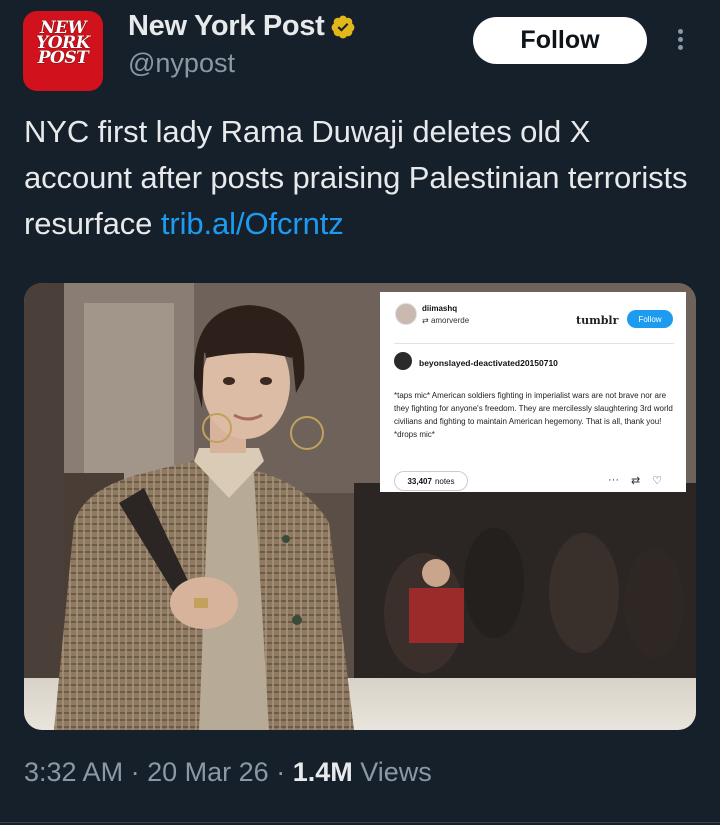 Image resolution: width=720 pixels, height=825 pixels. Describe the element at coordinates (63, 43) in the screenshot. I see `nypost-logo: NEW YORK POST` at that location.